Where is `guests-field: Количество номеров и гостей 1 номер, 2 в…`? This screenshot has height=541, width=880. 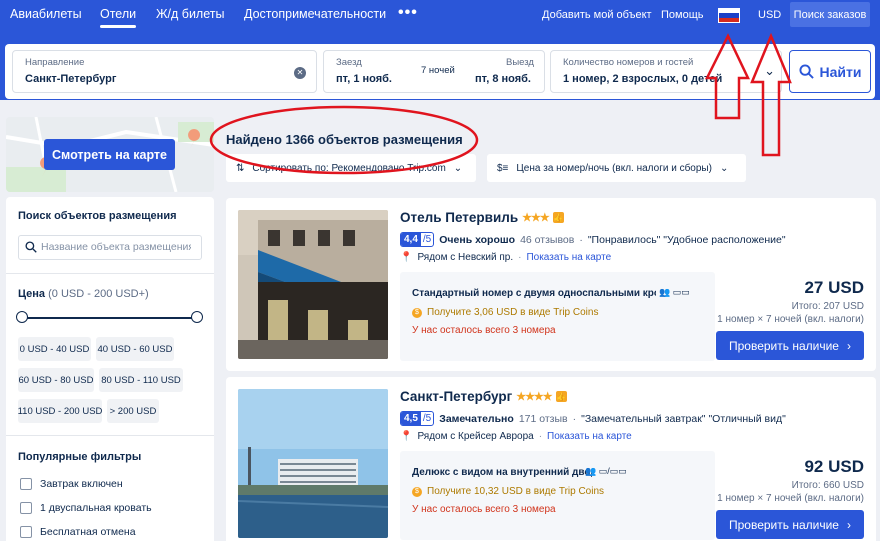
guests-field: Количество номеров и гостей 1 номер, 2 в… is located at coordinates (666, 71).